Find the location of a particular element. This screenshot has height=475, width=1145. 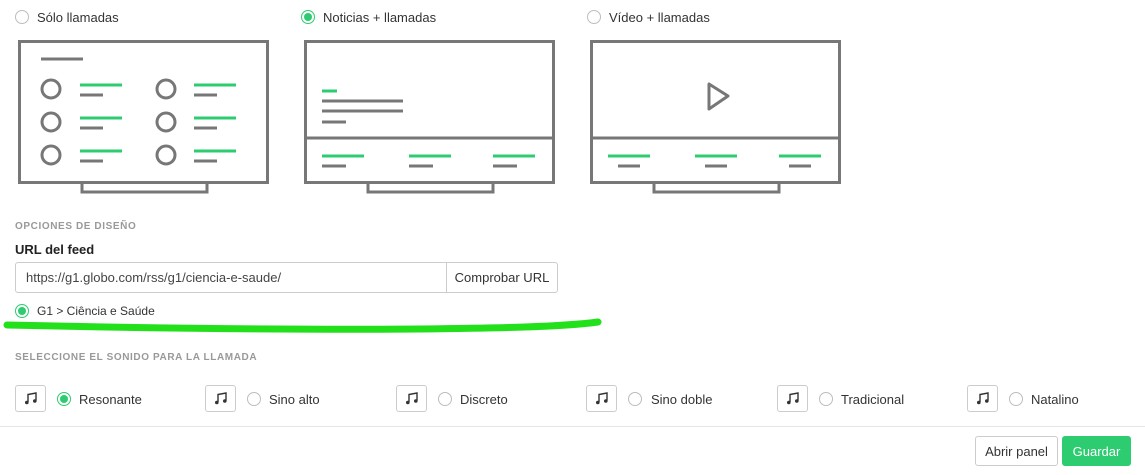

play-icon is located at coordinates (718, 96).